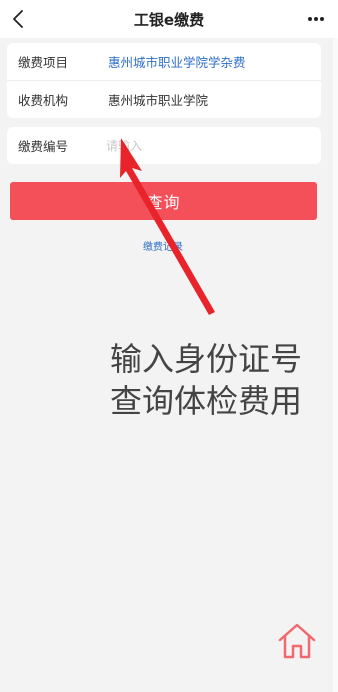 This screenshot has height=692, width=338. I want to click on payment-number-card: 缴费编号, so click(164, 145).